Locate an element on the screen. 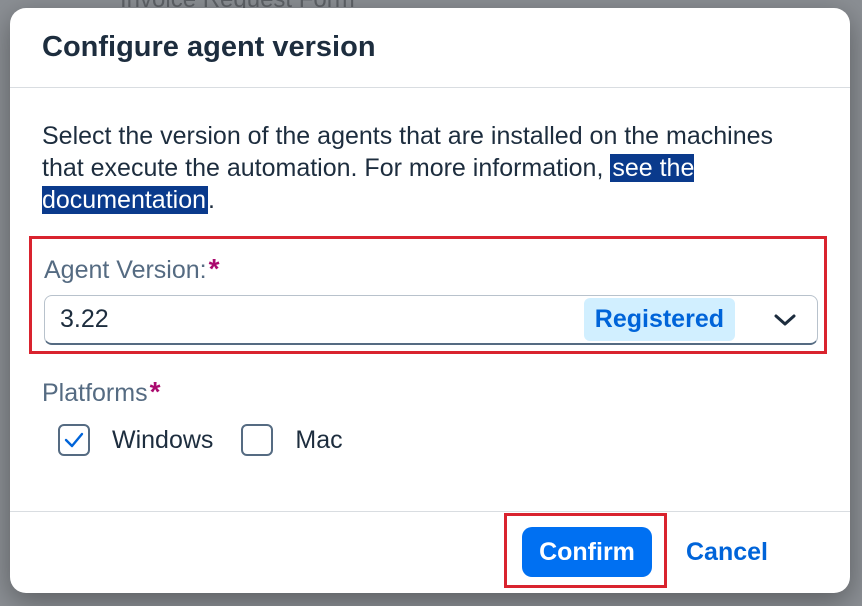  platforms-required-mark: * is located at coordinates (155, 391).